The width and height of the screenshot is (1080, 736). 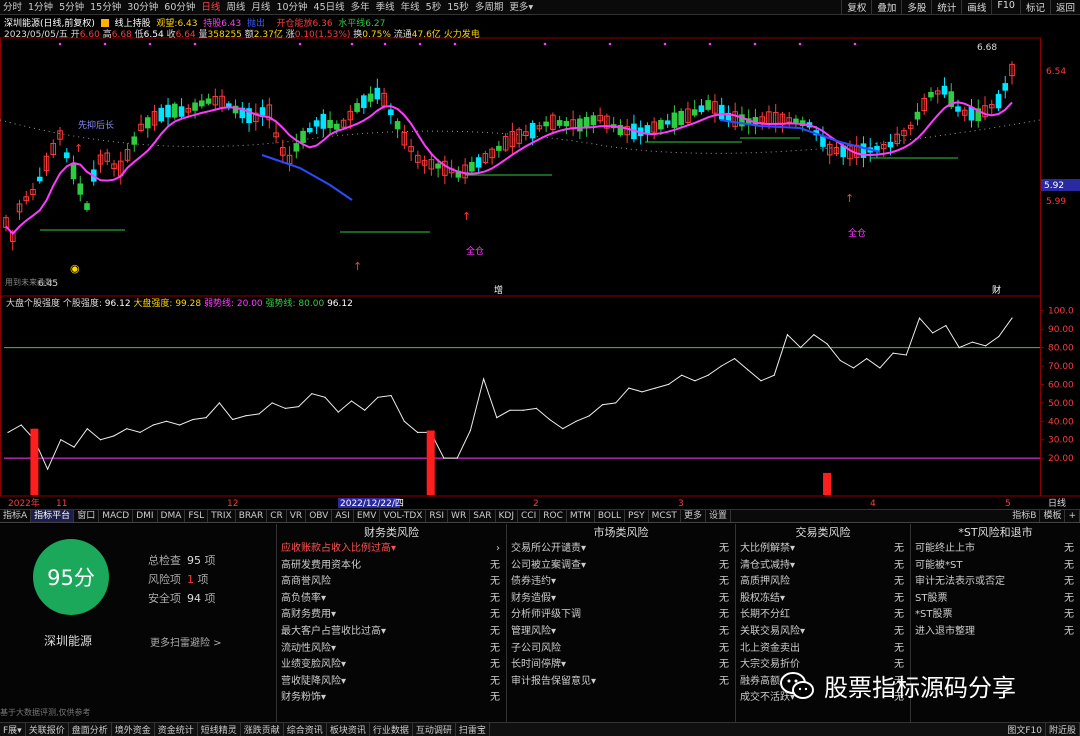 I want to click on risk-item: 股权冻结▾ 无, so click(x=823, y=599).